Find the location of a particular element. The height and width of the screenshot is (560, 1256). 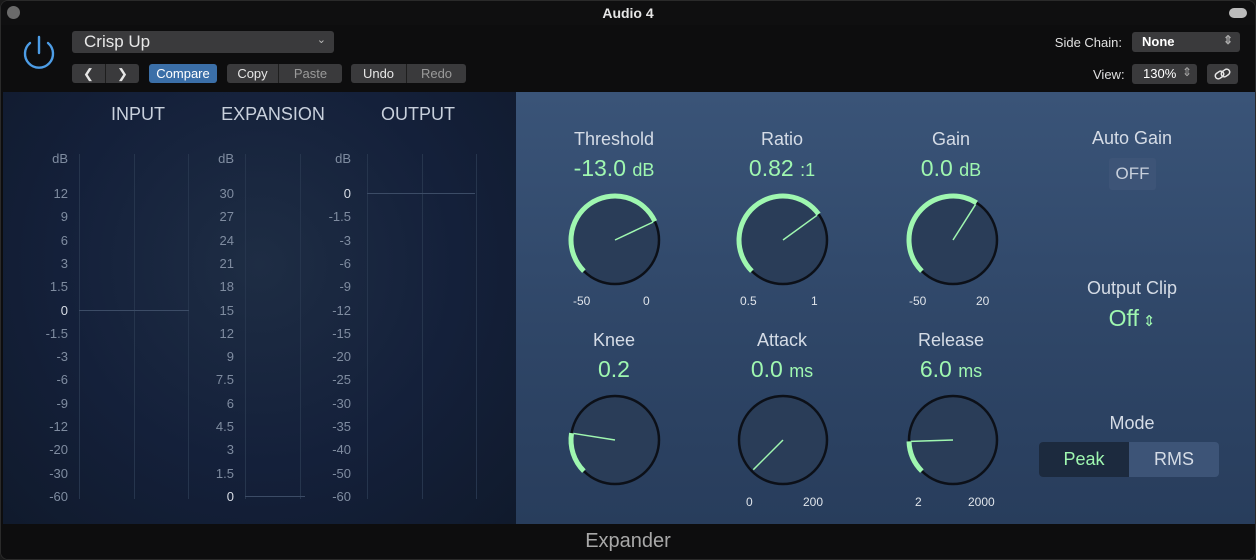

title-bar: Audio 4 is located at coordinates (628, 13).